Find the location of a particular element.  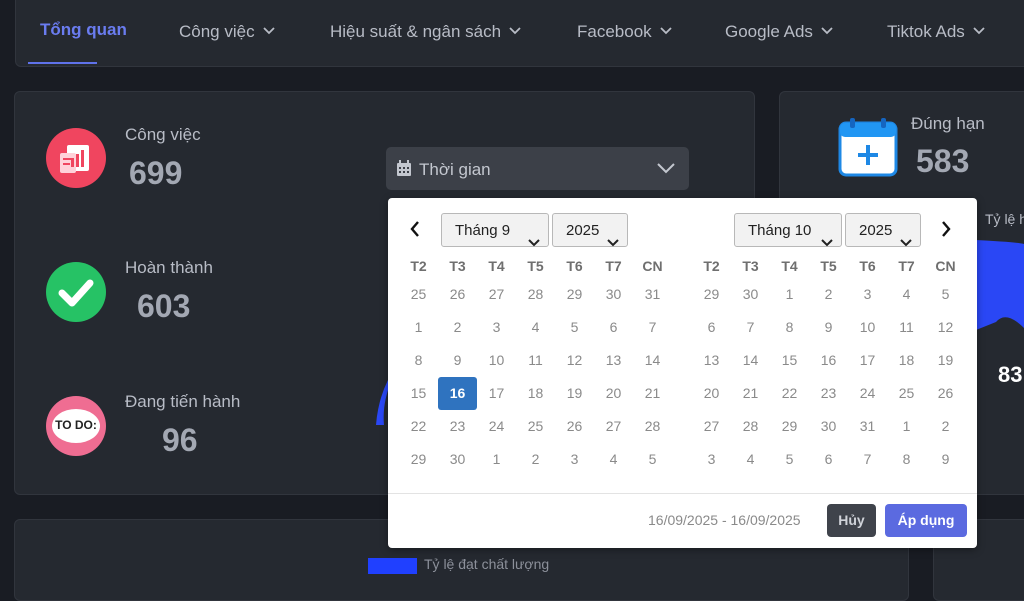

nav-tab-overview: Tổng quan is located at coordinates (83, 30).